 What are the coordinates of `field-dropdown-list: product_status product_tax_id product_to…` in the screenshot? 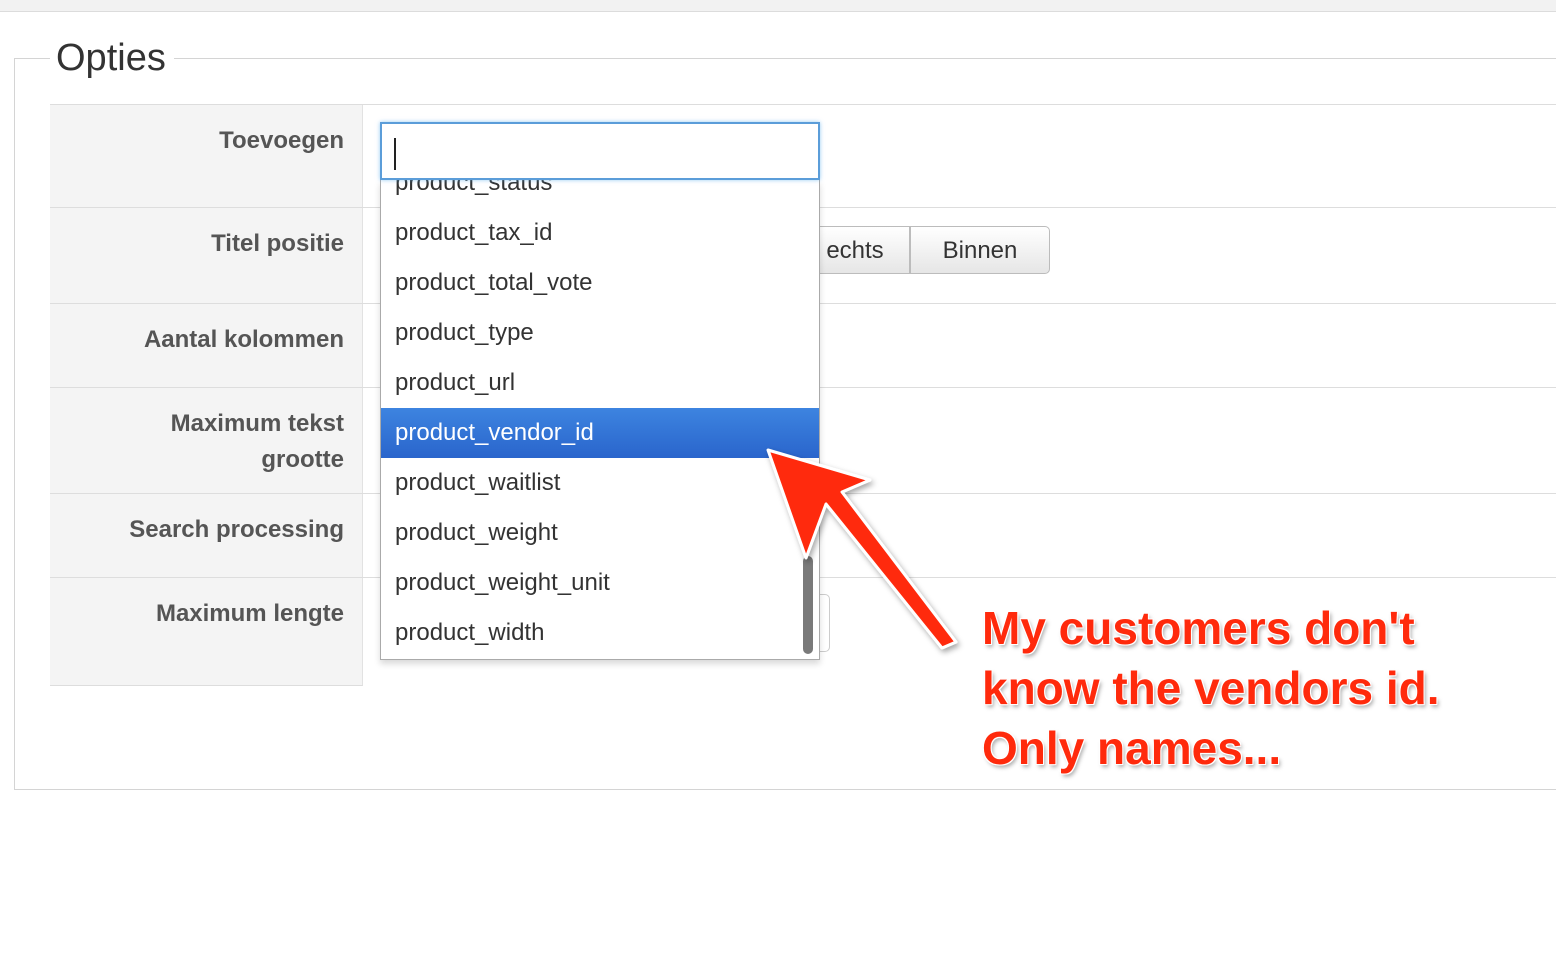 It's located at (600, 420).